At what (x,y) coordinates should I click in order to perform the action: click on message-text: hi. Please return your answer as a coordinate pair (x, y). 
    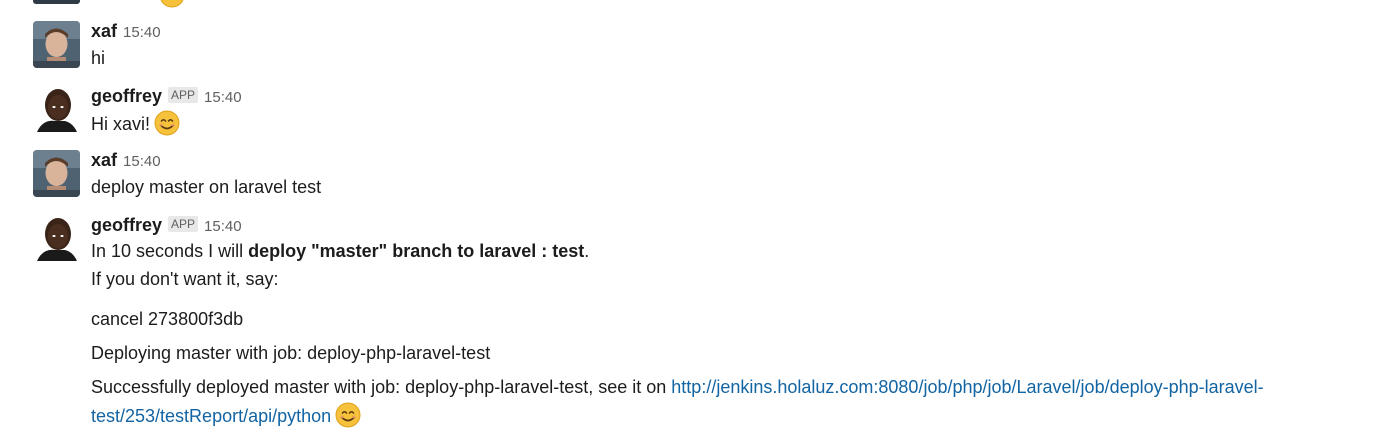
    Looking at the image, I should click on (98, 58).